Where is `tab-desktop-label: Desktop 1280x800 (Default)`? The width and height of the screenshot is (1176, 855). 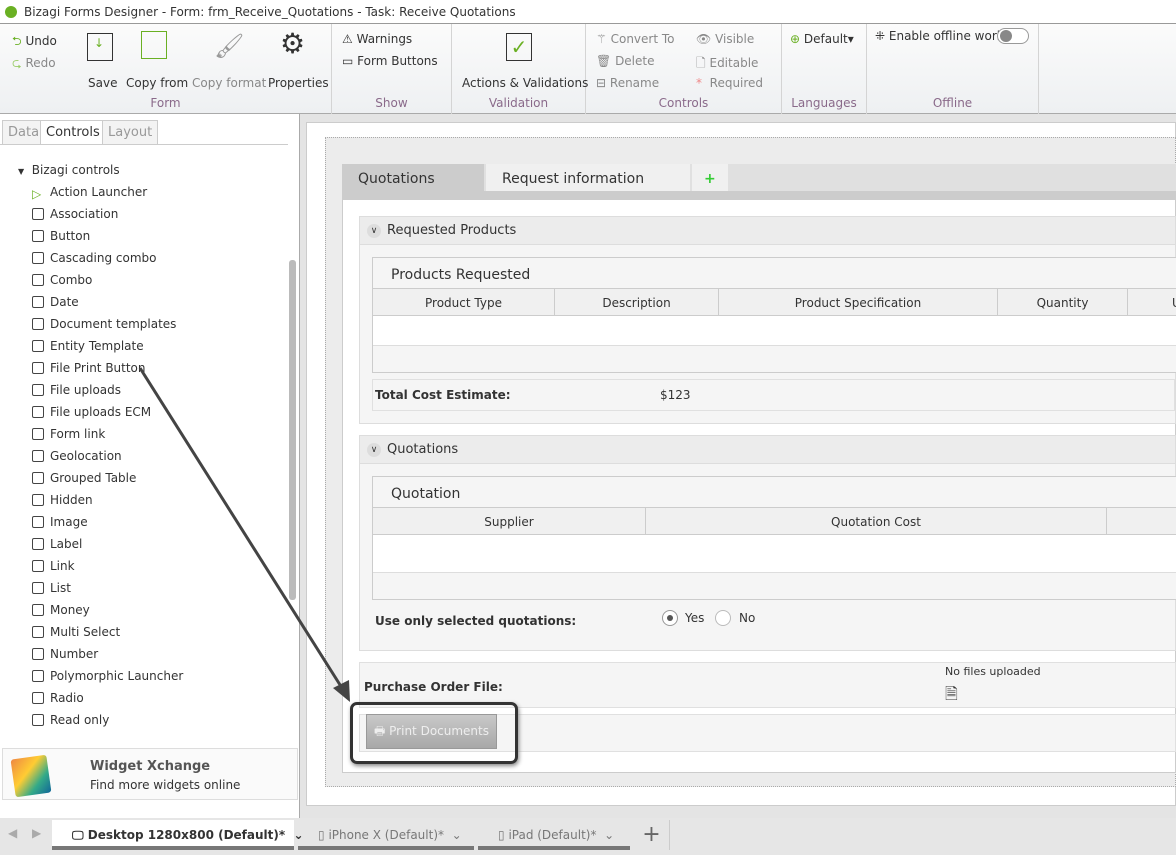 tab-desktop-label: Desktop 1280x800 (Default) is located at coordinates (183, 835).